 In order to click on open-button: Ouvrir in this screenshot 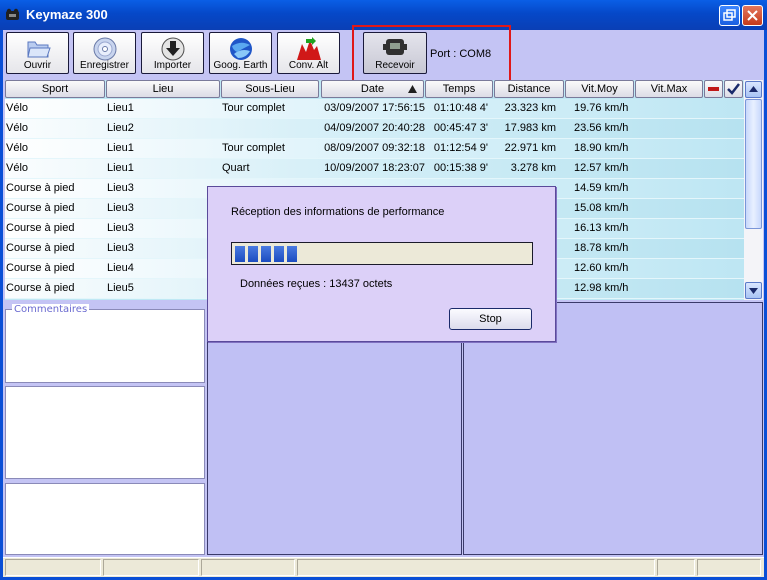, I will do `click(37, 53)`.